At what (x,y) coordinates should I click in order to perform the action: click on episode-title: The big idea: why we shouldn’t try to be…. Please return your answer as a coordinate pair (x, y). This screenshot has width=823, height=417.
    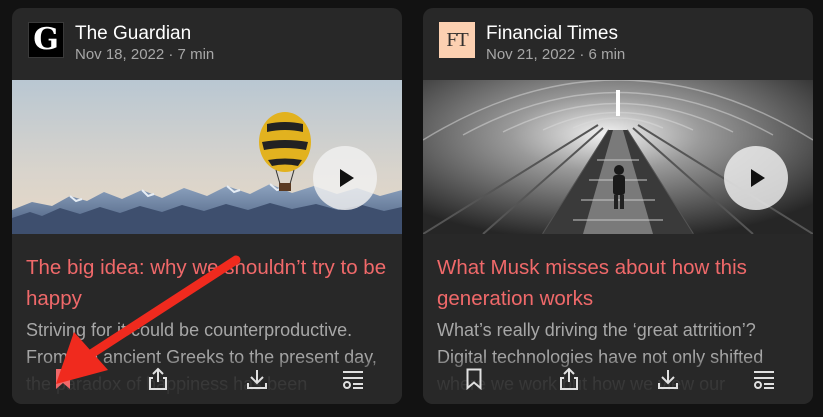
    Looking at the image, I should click on (211, 283).